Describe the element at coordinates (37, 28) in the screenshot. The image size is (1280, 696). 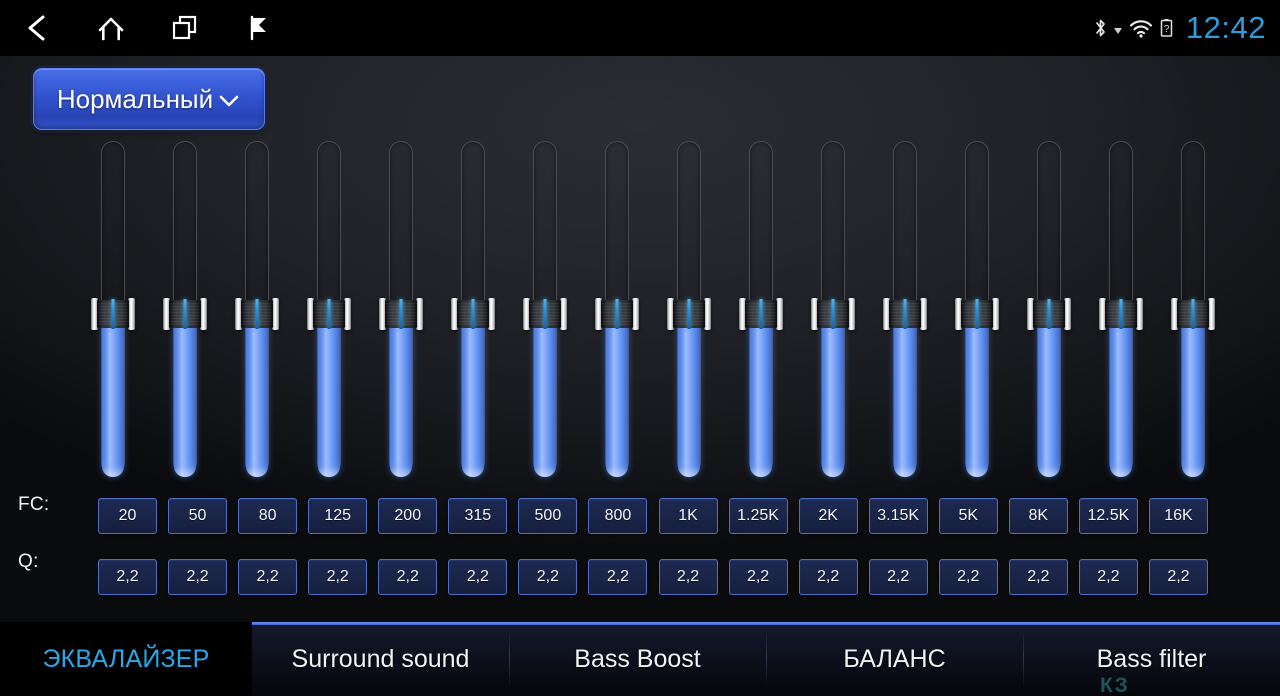
I see `back-button` at that location.